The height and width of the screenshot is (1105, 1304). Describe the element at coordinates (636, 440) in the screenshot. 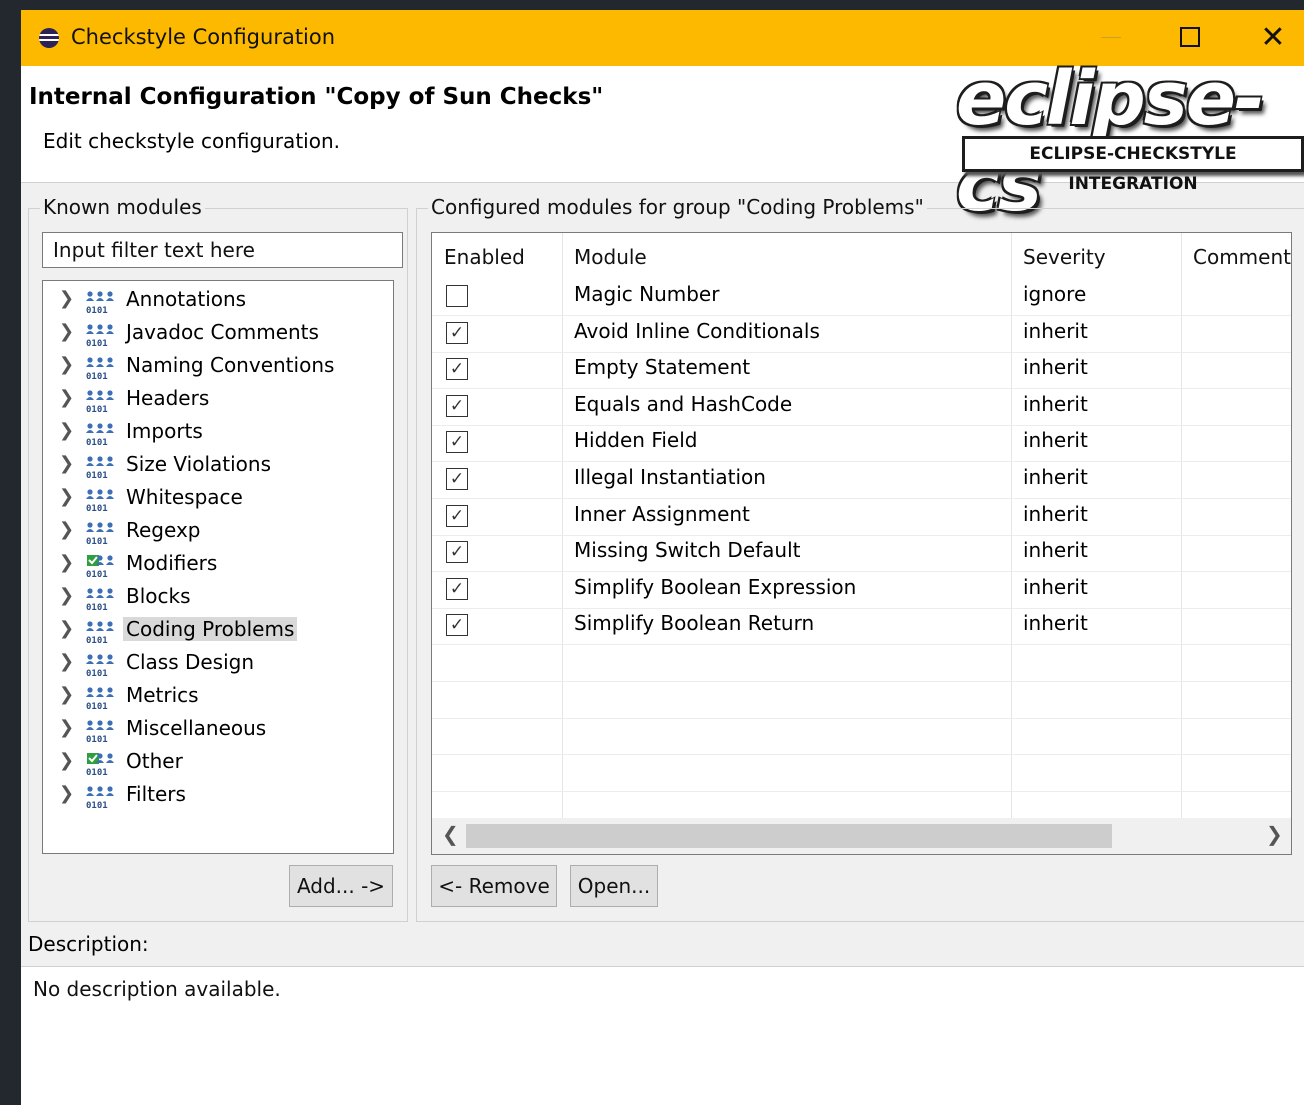

I see `module-name: Hidden Field` at that location.